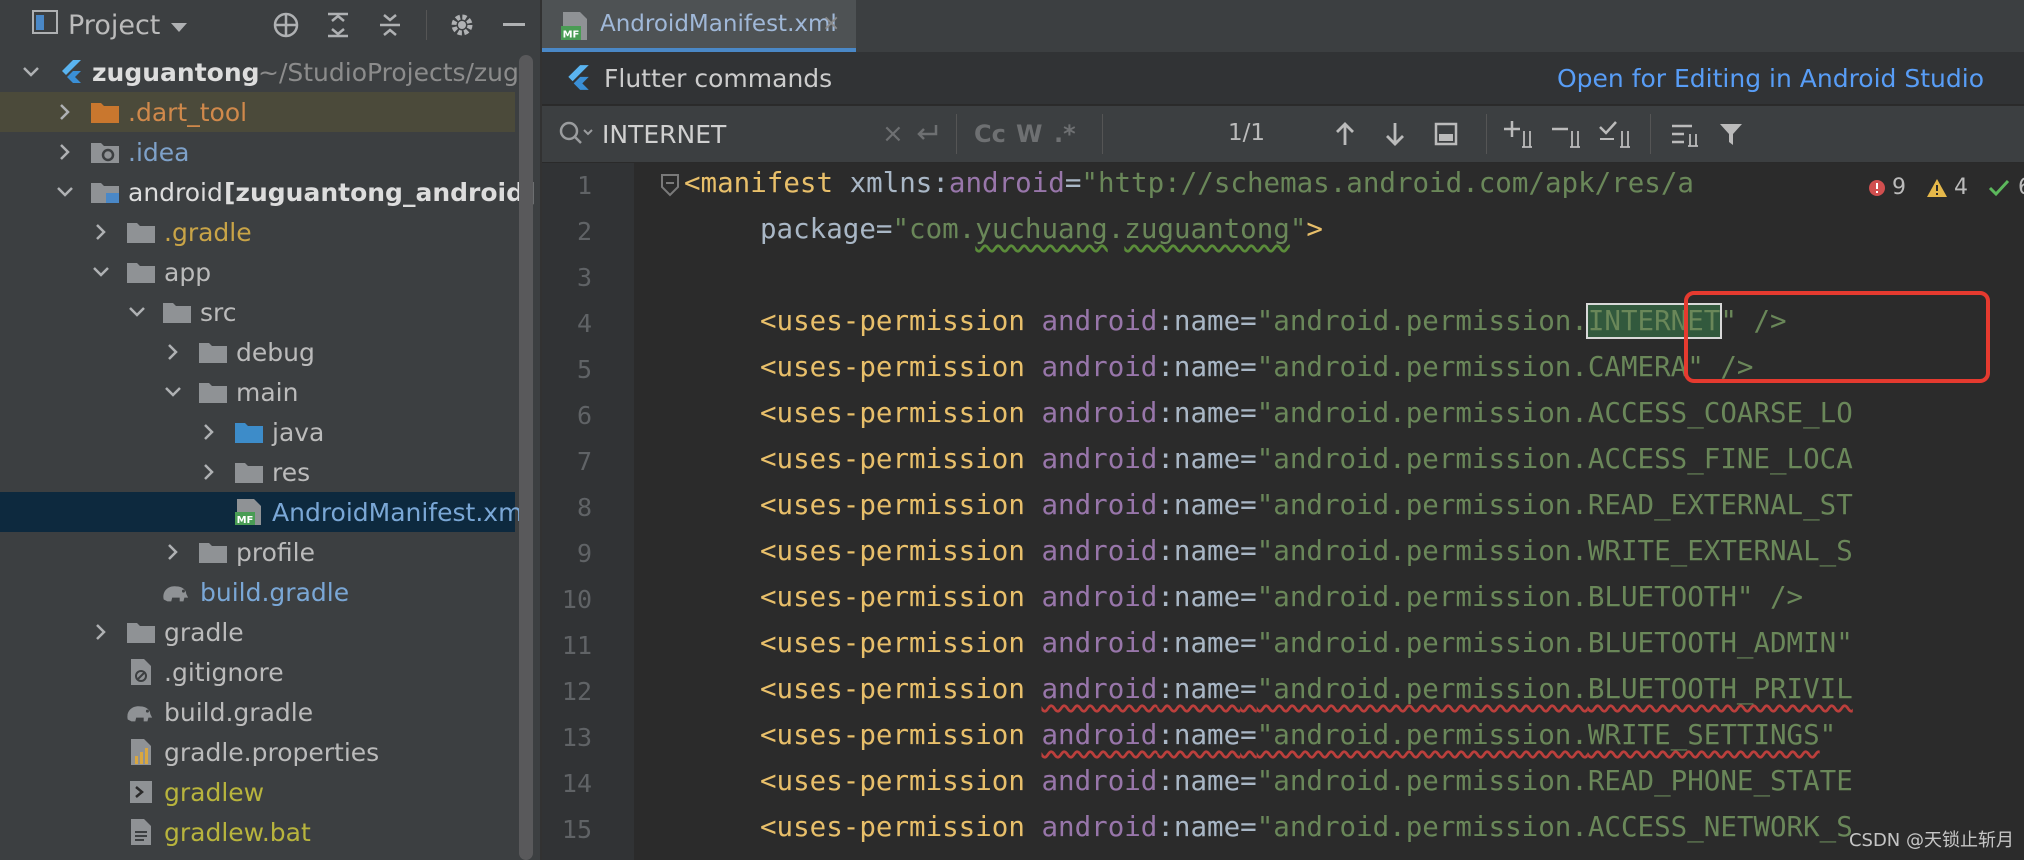 The height and width of the screenshot is (860, 2024). I want to click on locate-icon, so click(286, 25).